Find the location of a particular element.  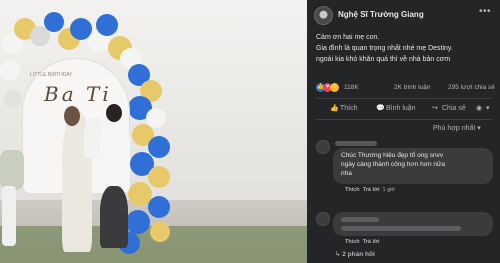

comment-meta: Thích Trả lời 1 giờ is located at coordinates (370, 190).